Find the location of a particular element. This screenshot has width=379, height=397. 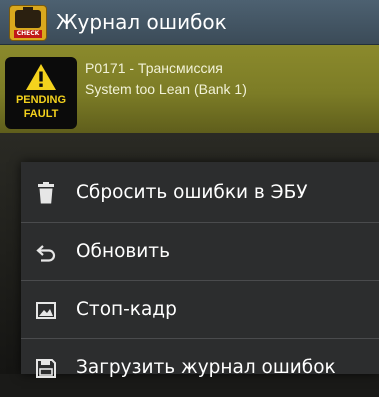

page-title: Журнал ошибок is located at coordinates (141, 22).